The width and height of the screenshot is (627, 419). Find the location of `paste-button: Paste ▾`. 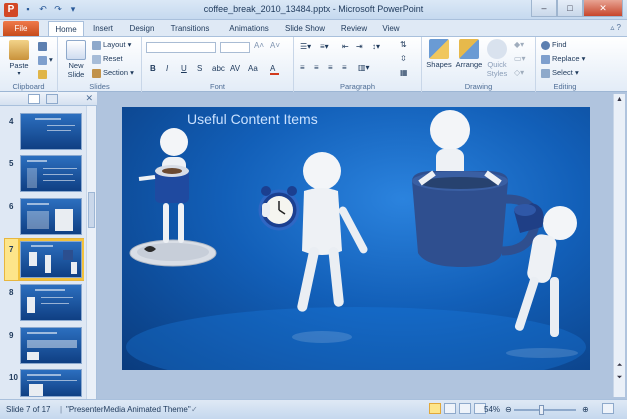

paste-button: Paste ▾ is located at coordinates (19, 58).